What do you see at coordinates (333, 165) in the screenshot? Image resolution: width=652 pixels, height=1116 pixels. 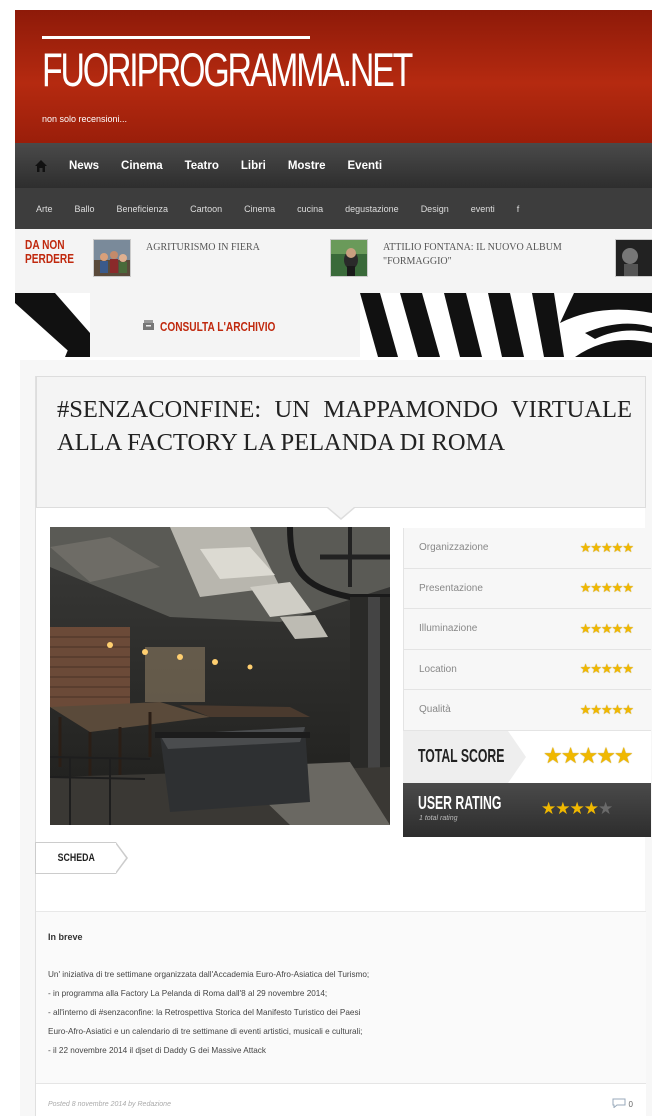 I see `main-nav: News Cinema Teatro Libri Mostre Eventi` at bounding box center [333, 165].